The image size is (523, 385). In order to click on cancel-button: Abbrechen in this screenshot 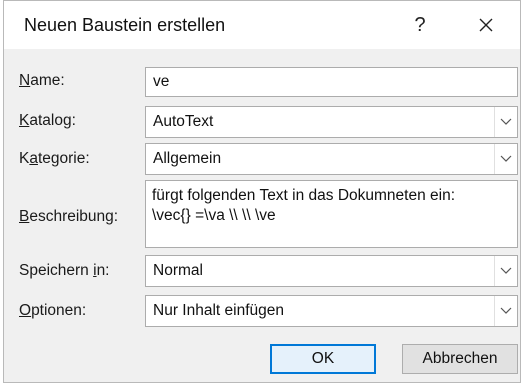, I will do `click(460, 359)`.